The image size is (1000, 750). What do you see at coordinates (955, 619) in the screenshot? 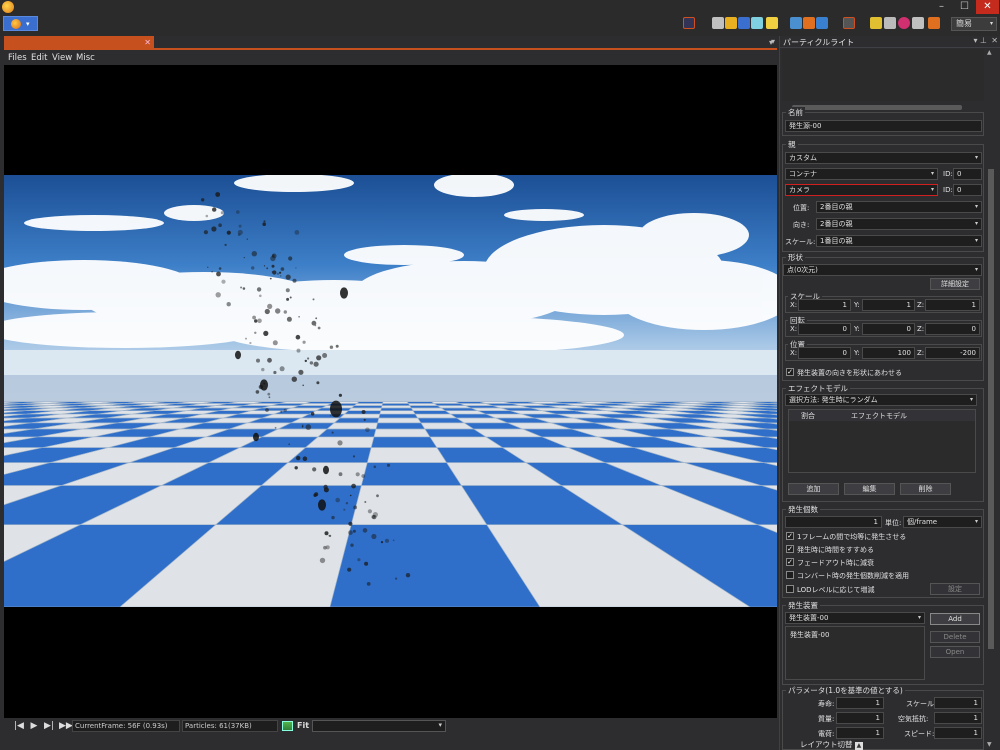
I see `emitter-add-button: Add` at bounding box center [955, 619].